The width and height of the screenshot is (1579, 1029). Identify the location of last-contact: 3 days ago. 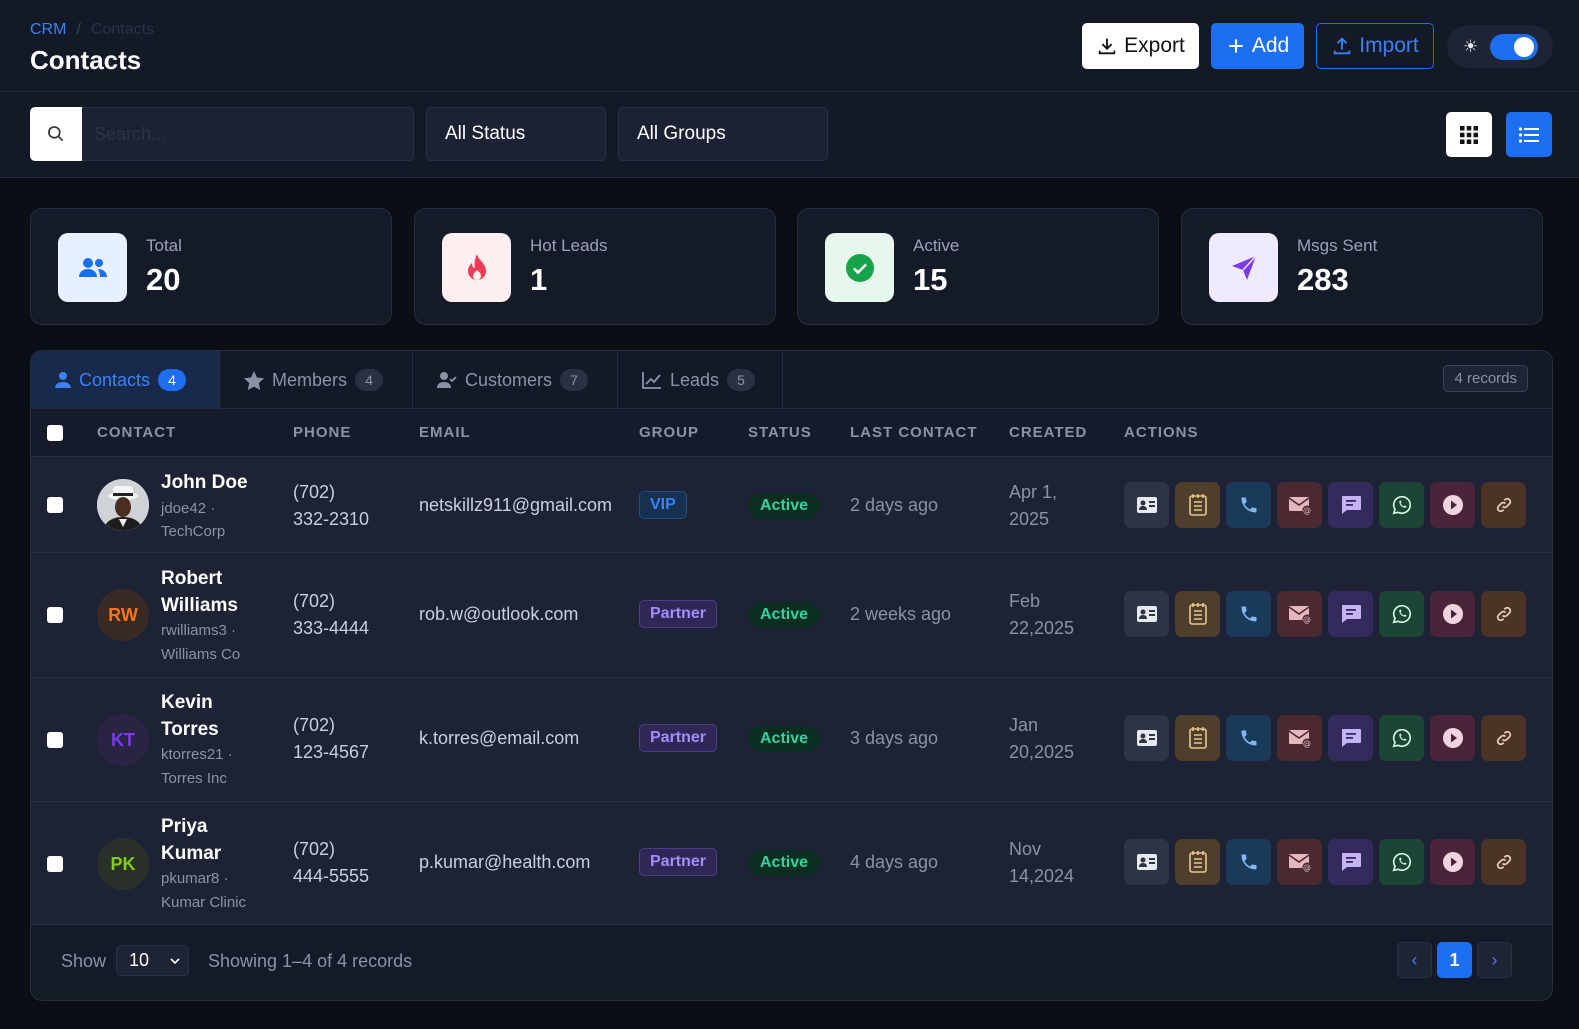
(894, 738).